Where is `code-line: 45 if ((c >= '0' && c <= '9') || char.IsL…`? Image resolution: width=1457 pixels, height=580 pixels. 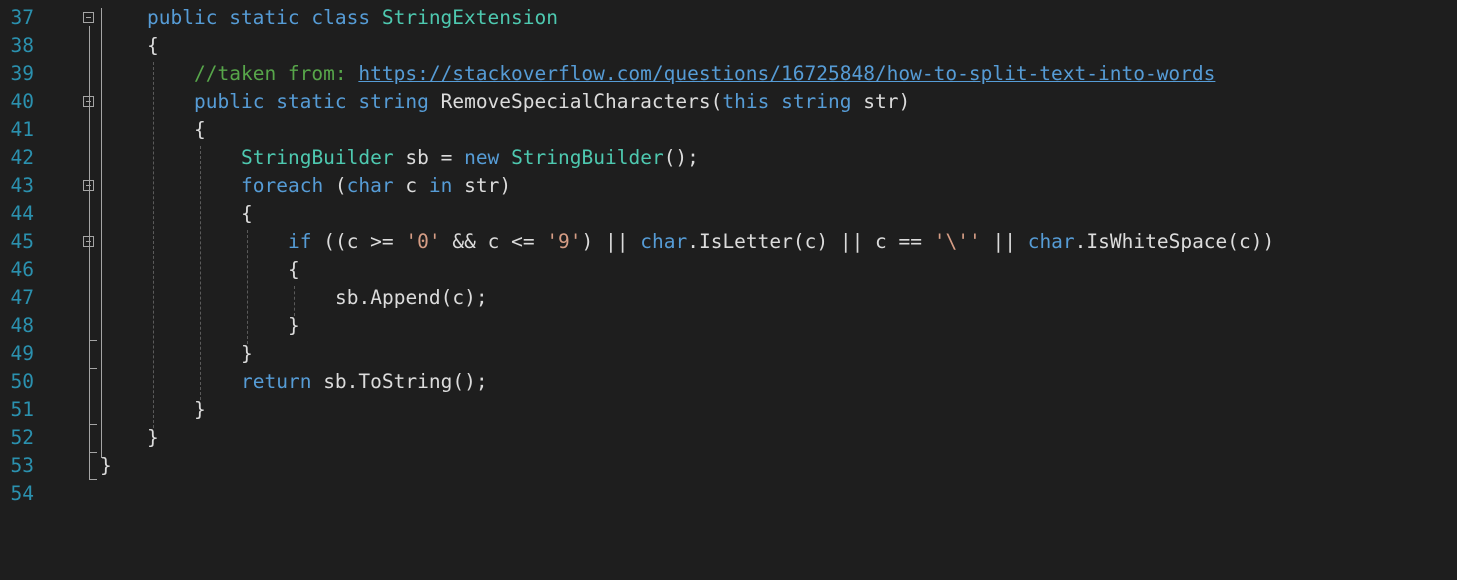
code-line: 45 if ((c >= '0' && c <= '9') || char.IsL… is located at coordinates (728, 242).